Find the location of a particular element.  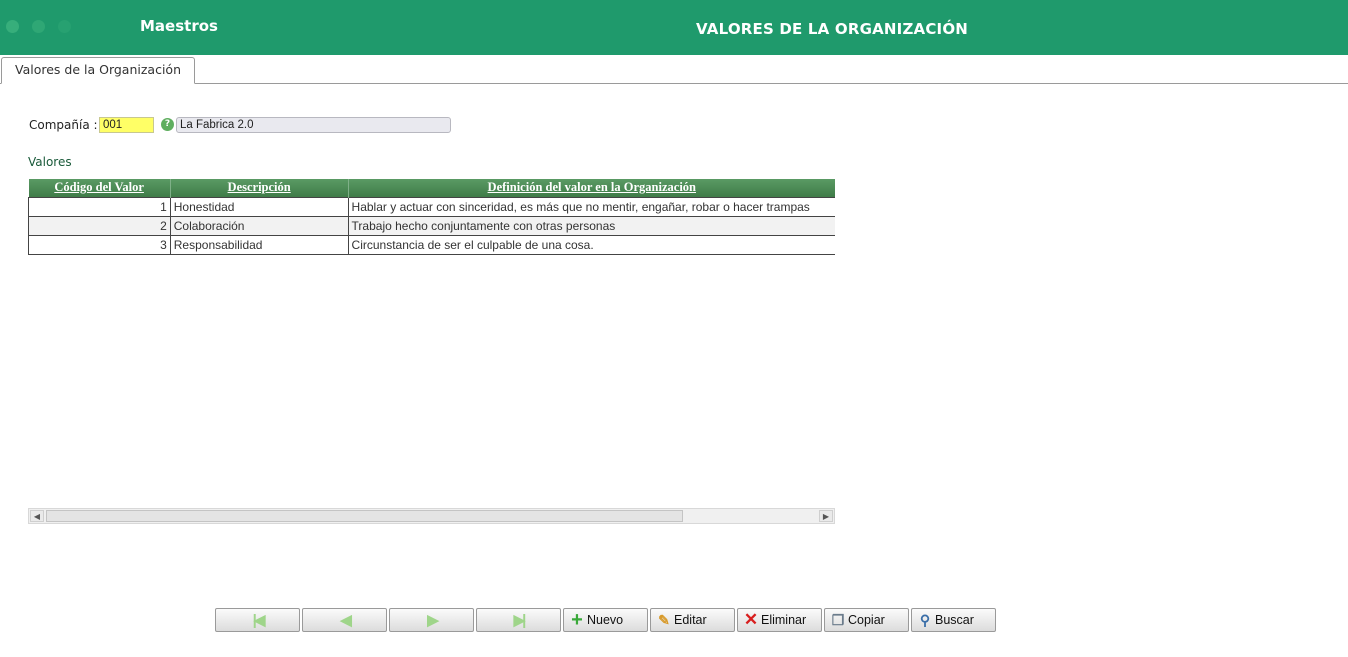

plus-icon: + is located at coordinates (577, 620).